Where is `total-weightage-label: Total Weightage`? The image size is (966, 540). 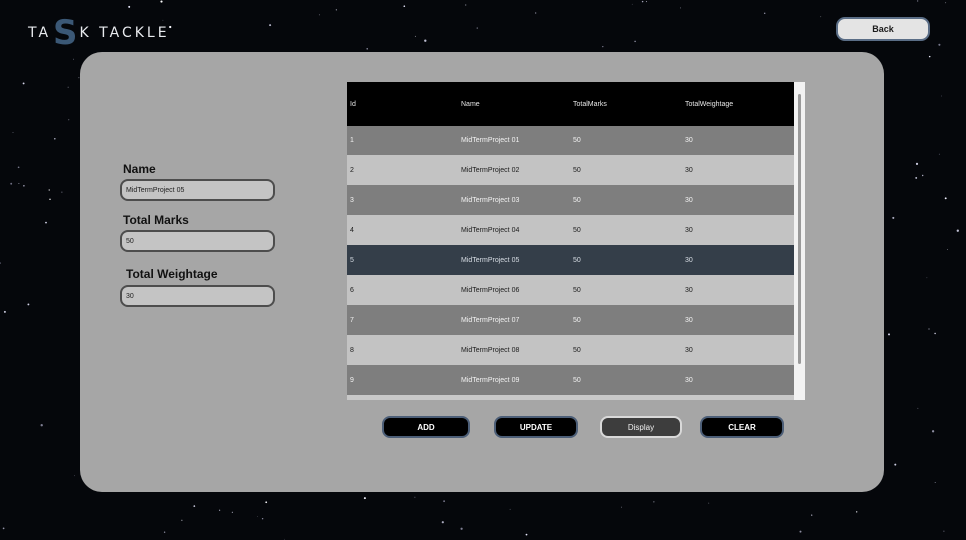
total-weightage-label: Total Weightage is located at coordinates (172, 274).